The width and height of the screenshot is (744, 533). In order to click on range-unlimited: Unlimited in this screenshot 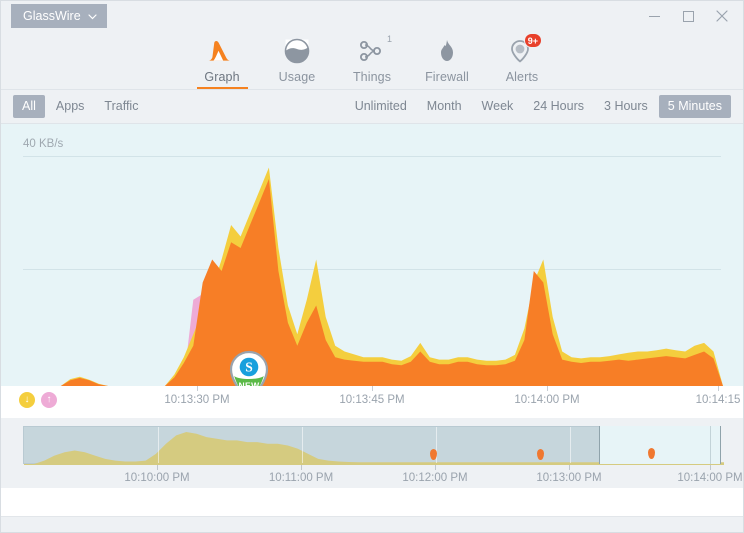, I will do `click(381, 106)`.